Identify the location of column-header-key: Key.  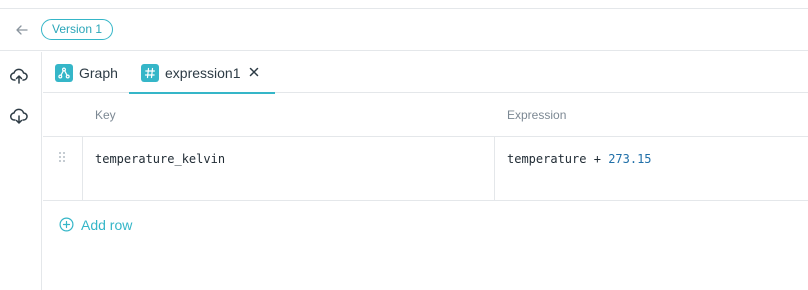
(105, 115).